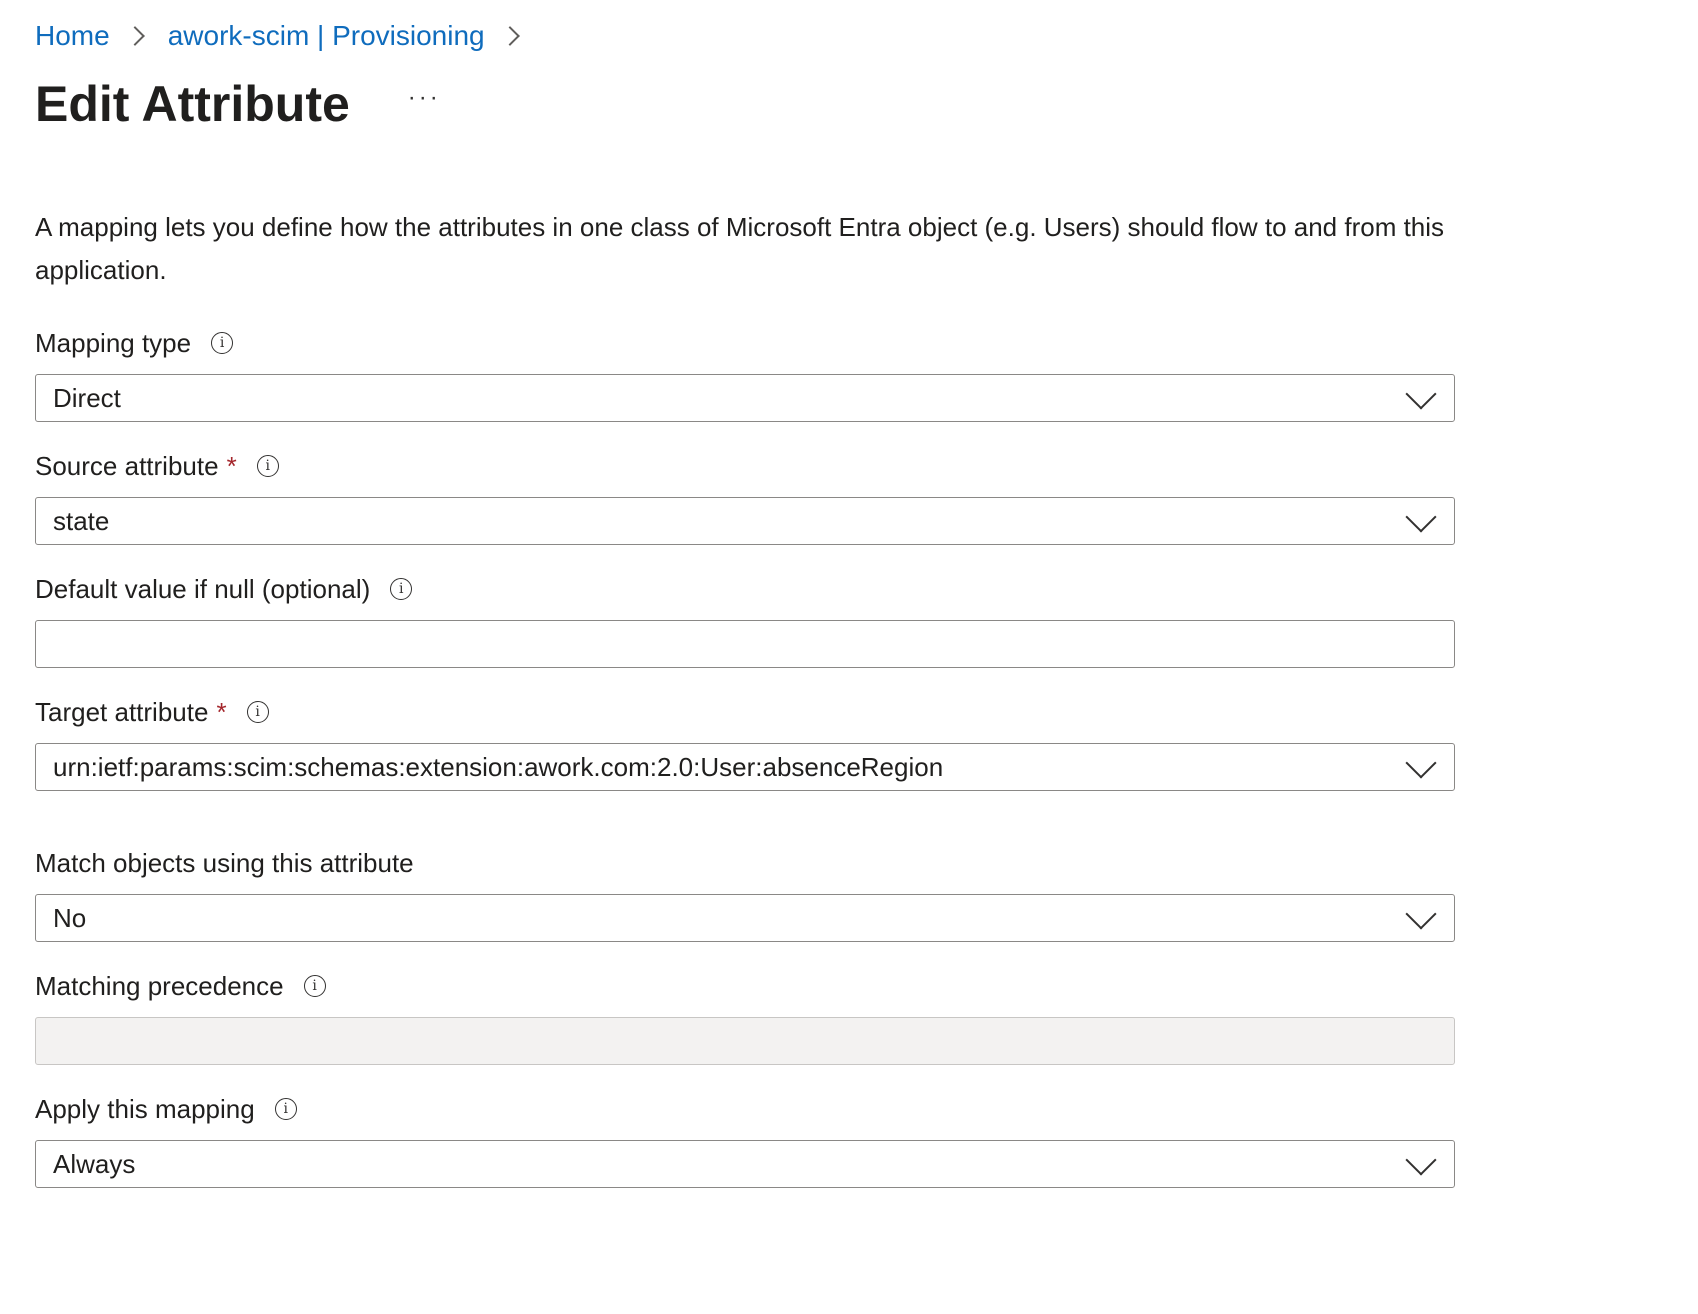  I want to click on target-attribute-label-row: Target attribute * i, so click(745, 712).